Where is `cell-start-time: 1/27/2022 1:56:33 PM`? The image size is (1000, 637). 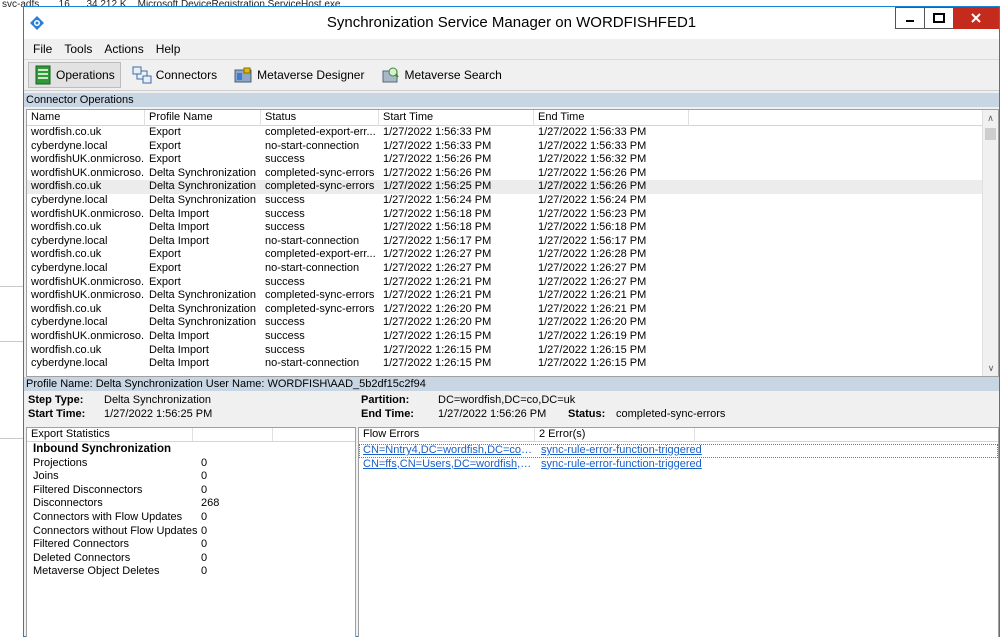 cell-start-time: 1/27/2022 1:56:33 PM is located at coordinates (437, 132).